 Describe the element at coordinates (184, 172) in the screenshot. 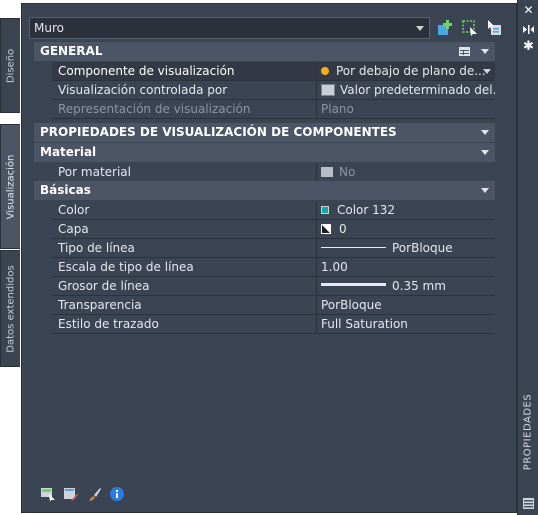

I see `property-label: Por material` at that location.